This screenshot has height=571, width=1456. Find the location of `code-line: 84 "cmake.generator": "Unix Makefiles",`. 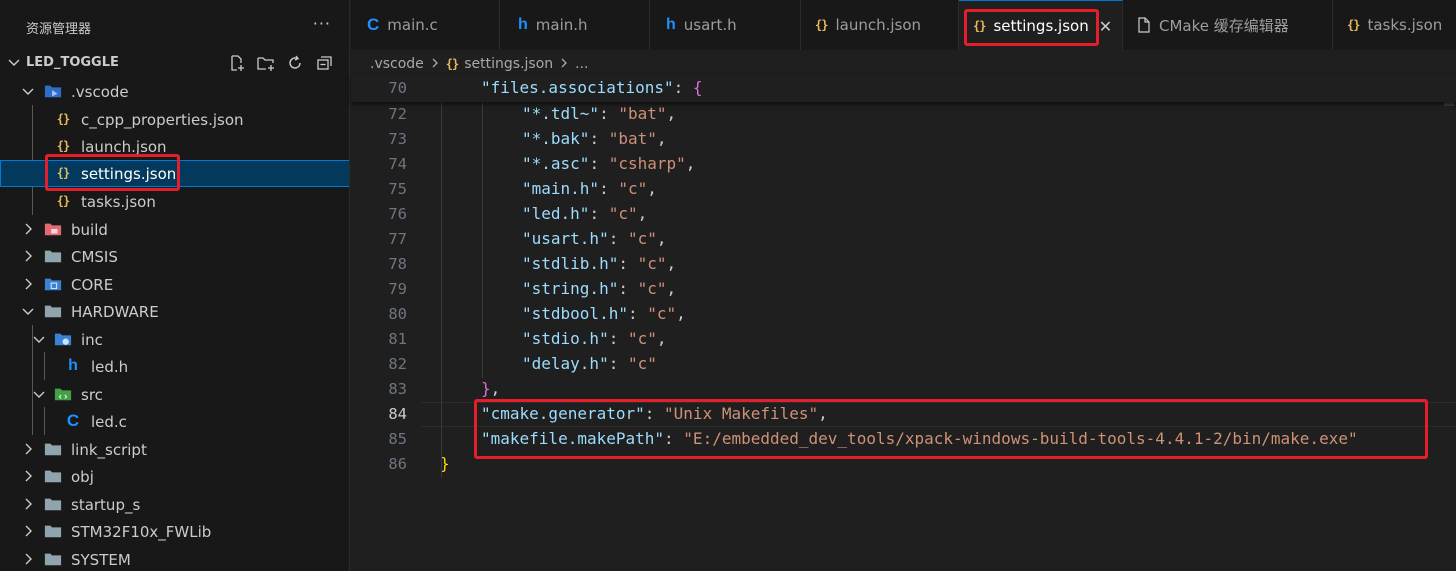

code-line: 84 "cmake.generator": "Unix Makefiles", is located at coordinates (903, 414).